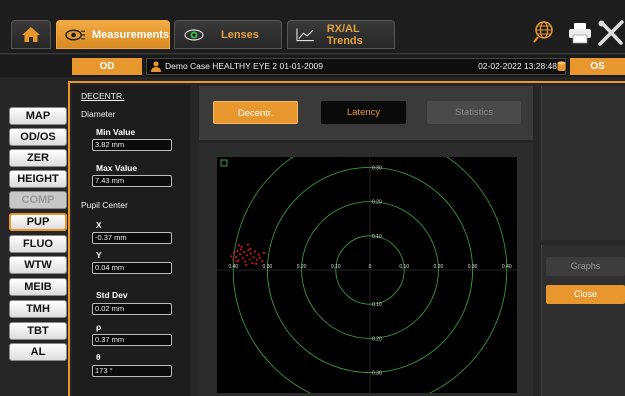  What do you see at coordinates (344, 34) in the screenshot?
I see `tab-label: RX/AL Trends` at bounding box center [344, 34].